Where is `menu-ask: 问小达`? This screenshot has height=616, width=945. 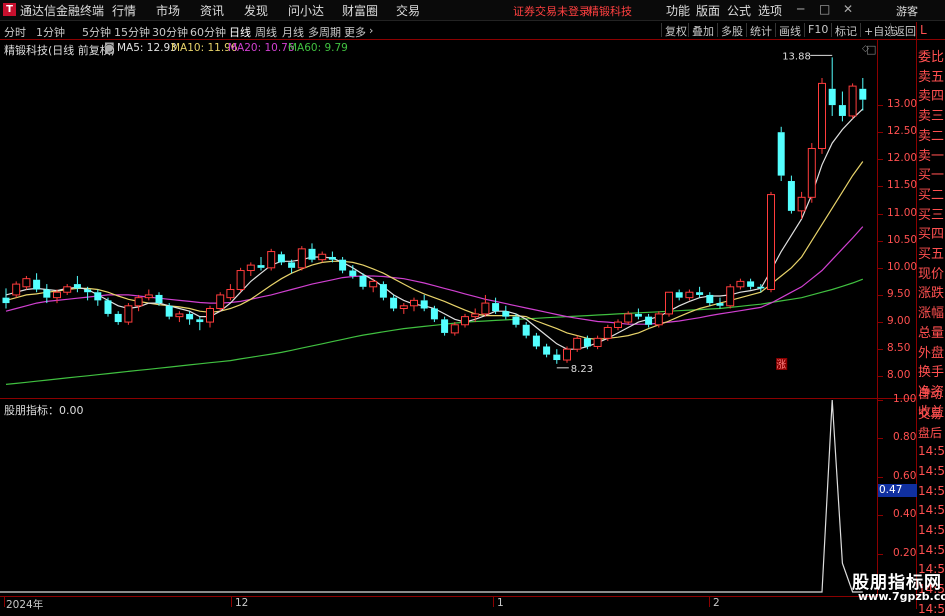
menu-ask: 问小达 is located at coordinates (306, 10).